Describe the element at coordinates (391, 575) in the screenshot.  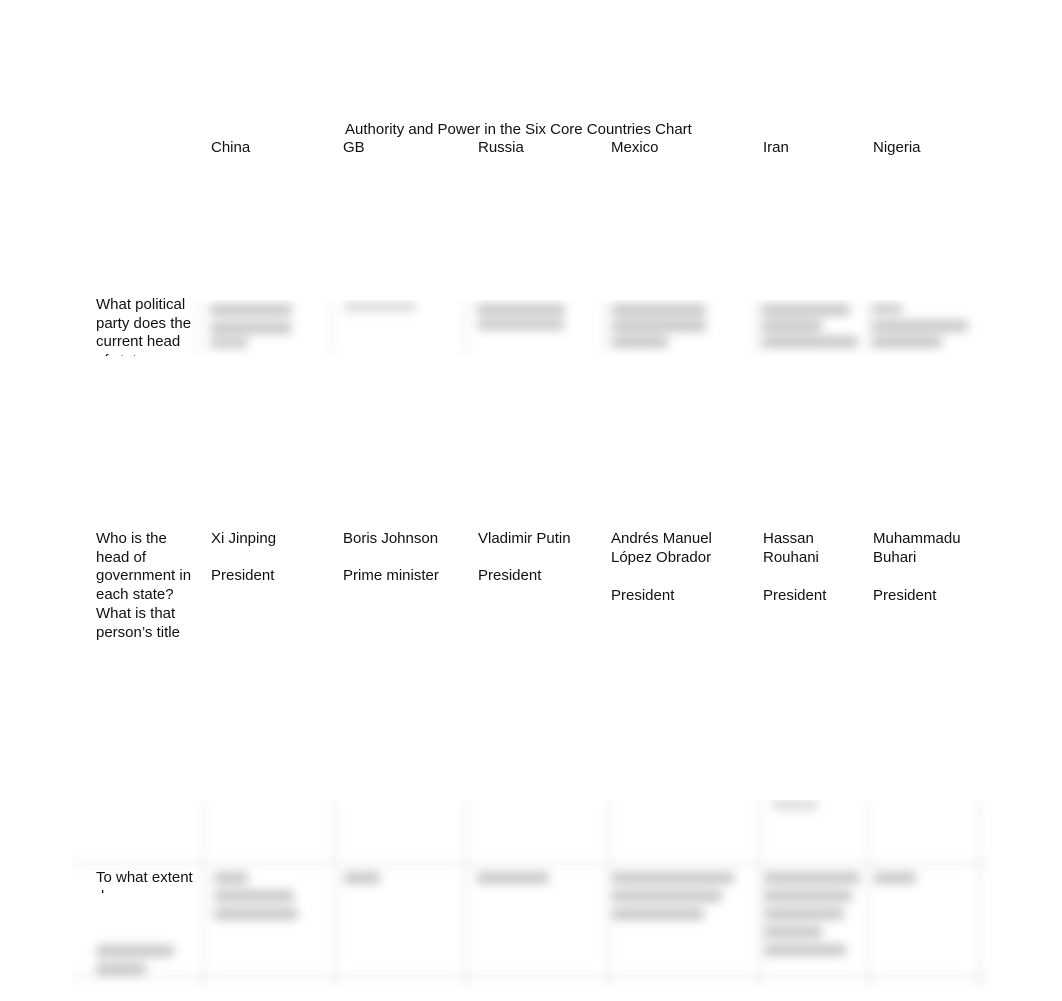
I see `answer-title: Prime minister` at that location.